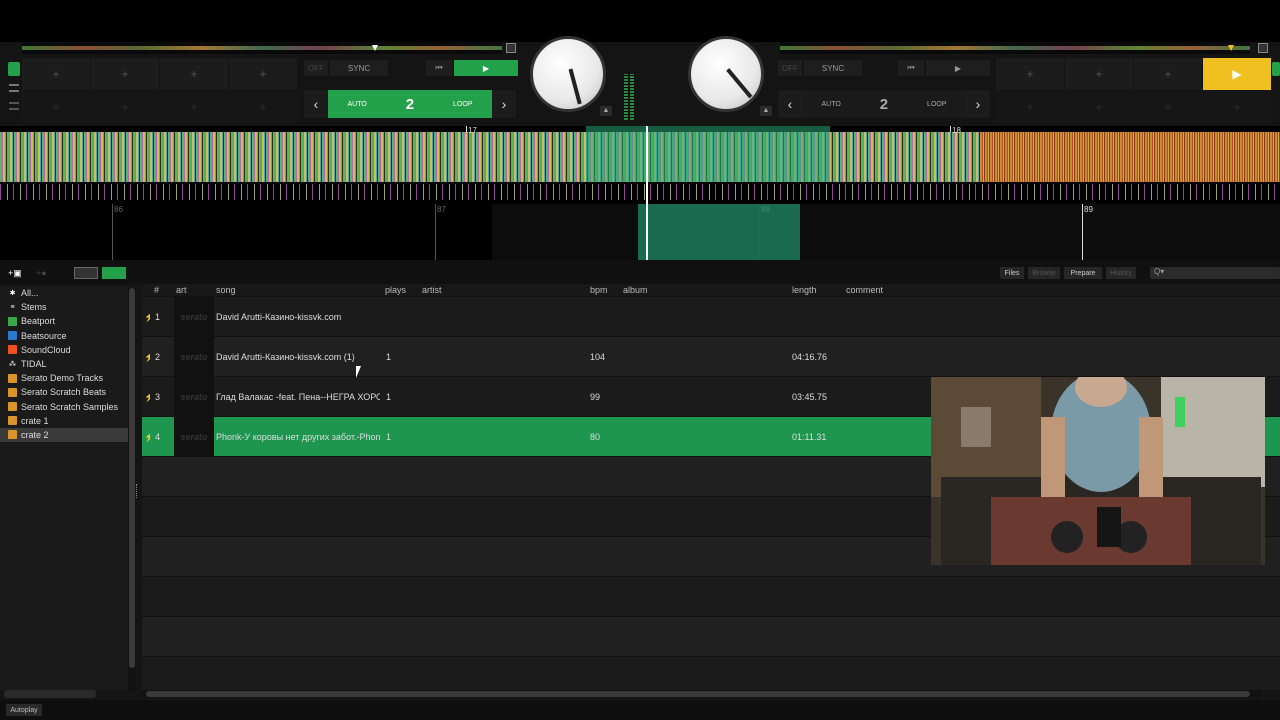 This screenshot has width=1280, height=720. I want to click on table-hscroll, so click(702, 694).